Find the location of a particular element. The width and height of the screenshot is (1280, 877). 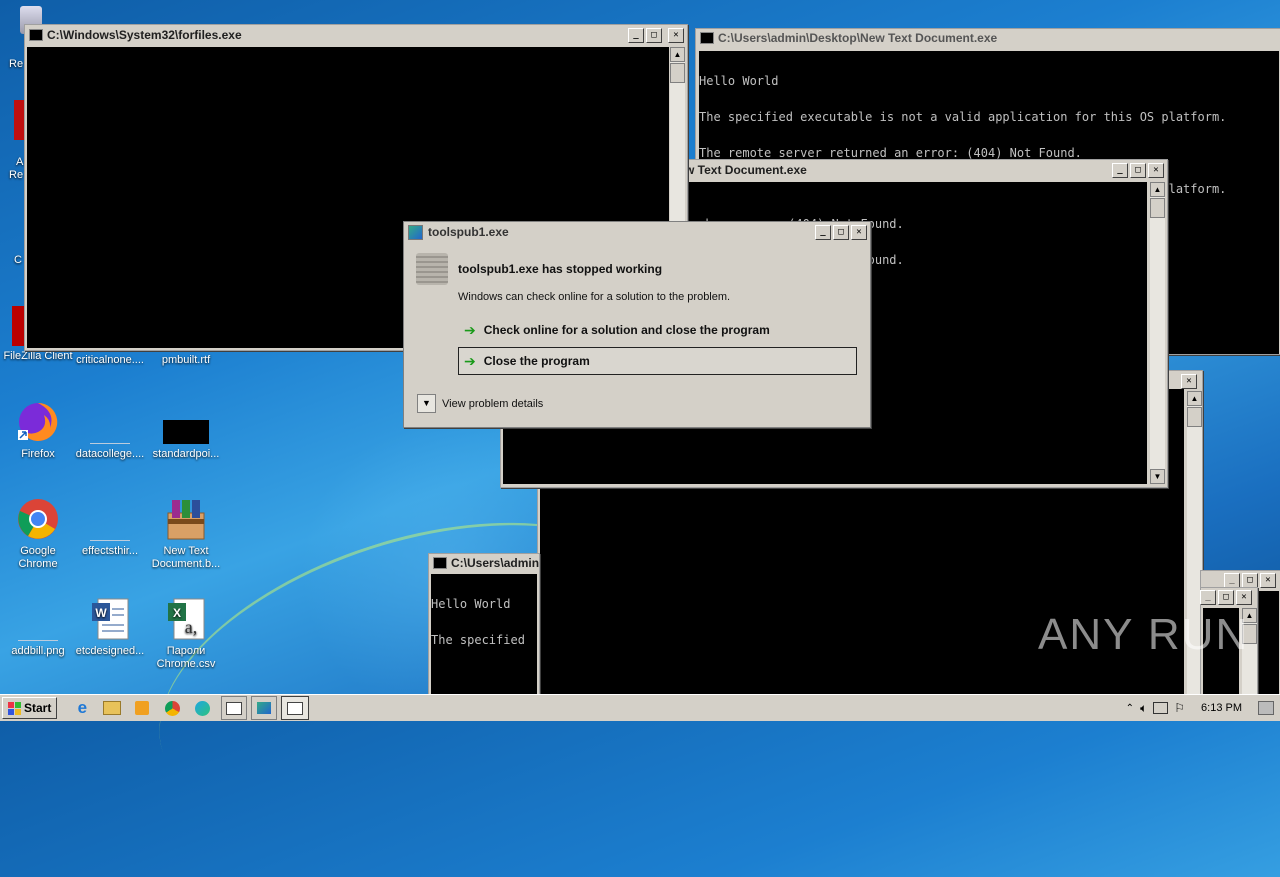

partial-label: A is located at coordinates (20, 162).